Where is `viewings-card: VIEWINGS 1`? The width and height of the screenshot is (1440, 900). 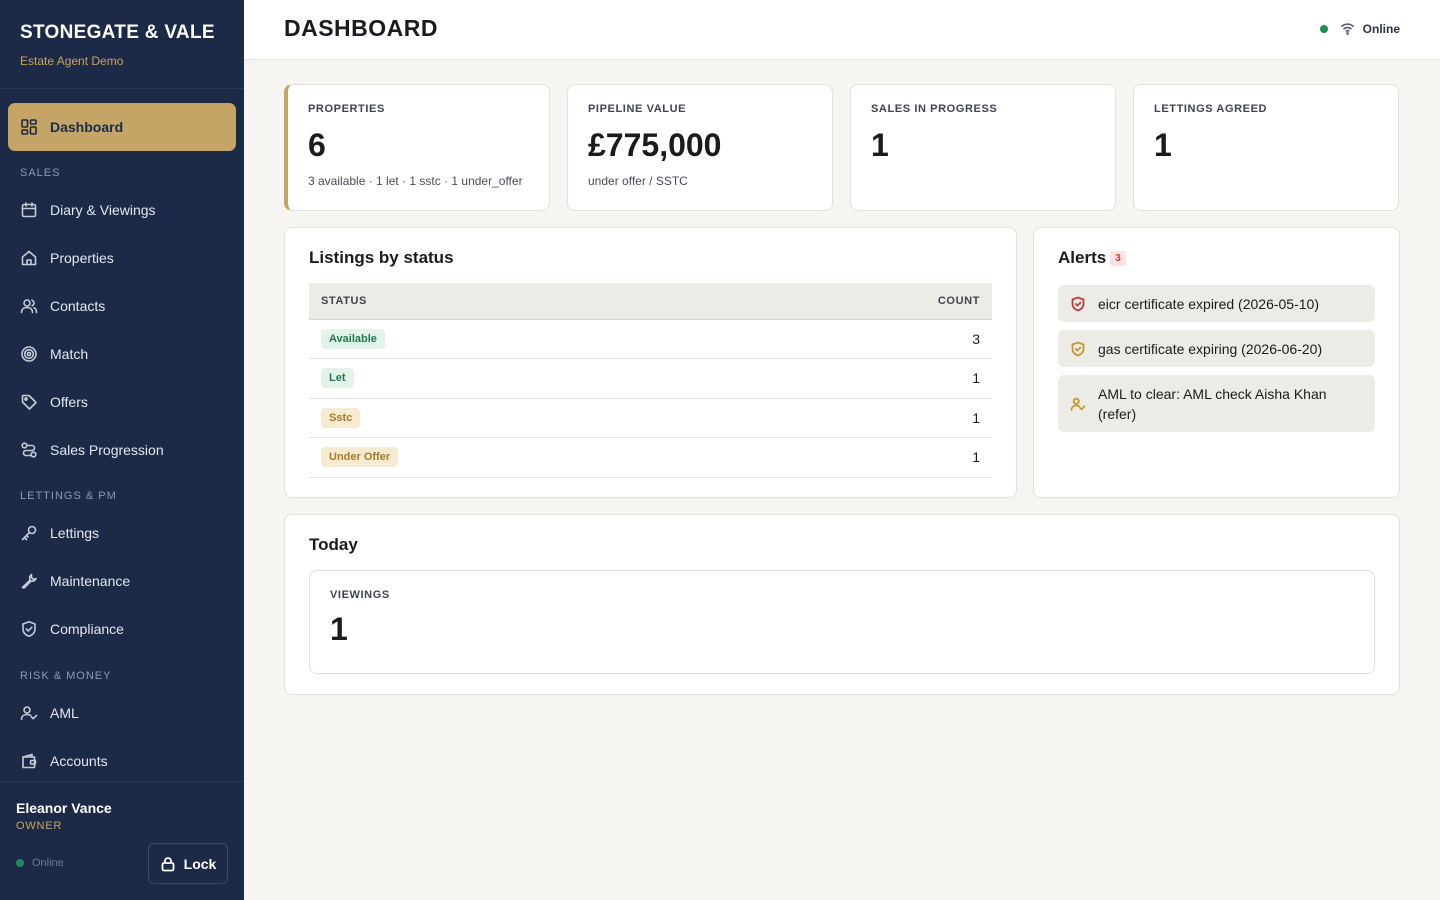
viewings-card: VIEWINGS 1 is located at coordinates (842, 622).